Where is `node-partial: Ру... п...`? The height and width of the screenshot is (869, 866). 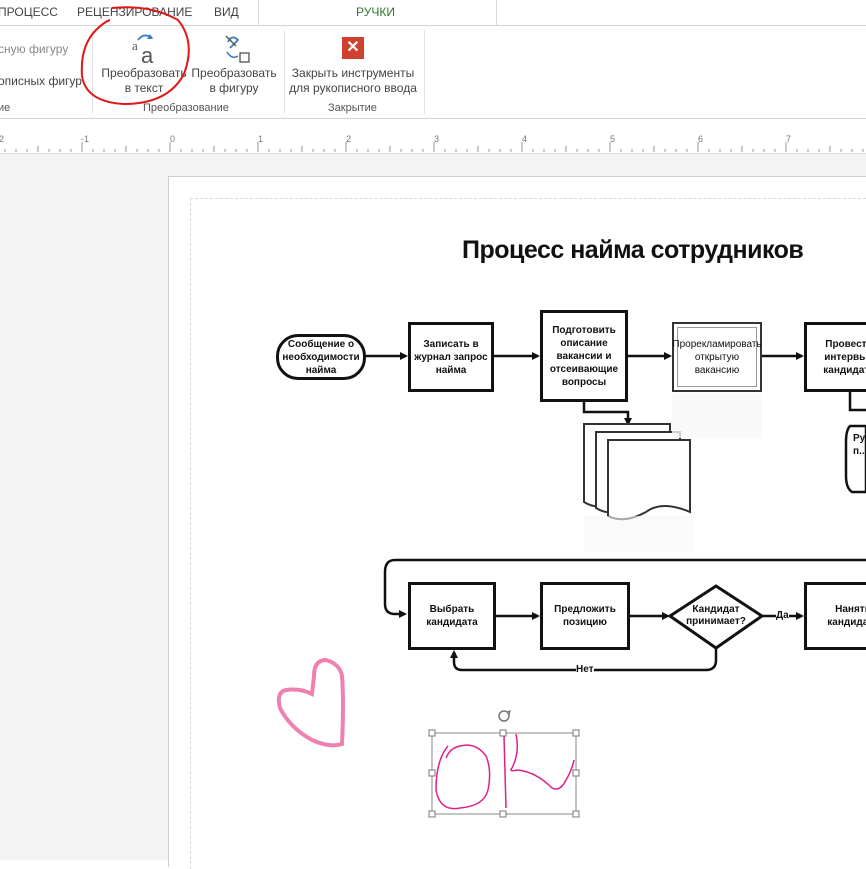
node-partial: Ру... п... is located at coordinates (859, 445).